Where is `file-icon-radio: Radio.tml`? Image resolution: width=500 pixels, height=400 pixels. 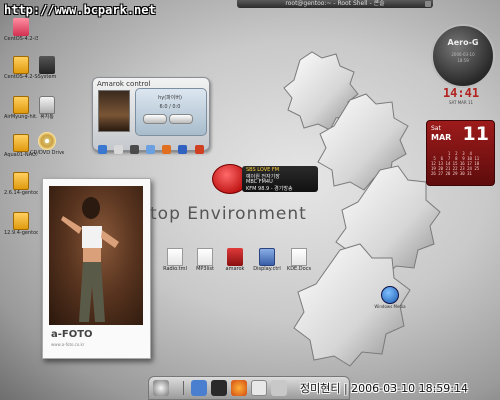
file-icon-radio: Radio.tml is located at coordinates (175, 260).